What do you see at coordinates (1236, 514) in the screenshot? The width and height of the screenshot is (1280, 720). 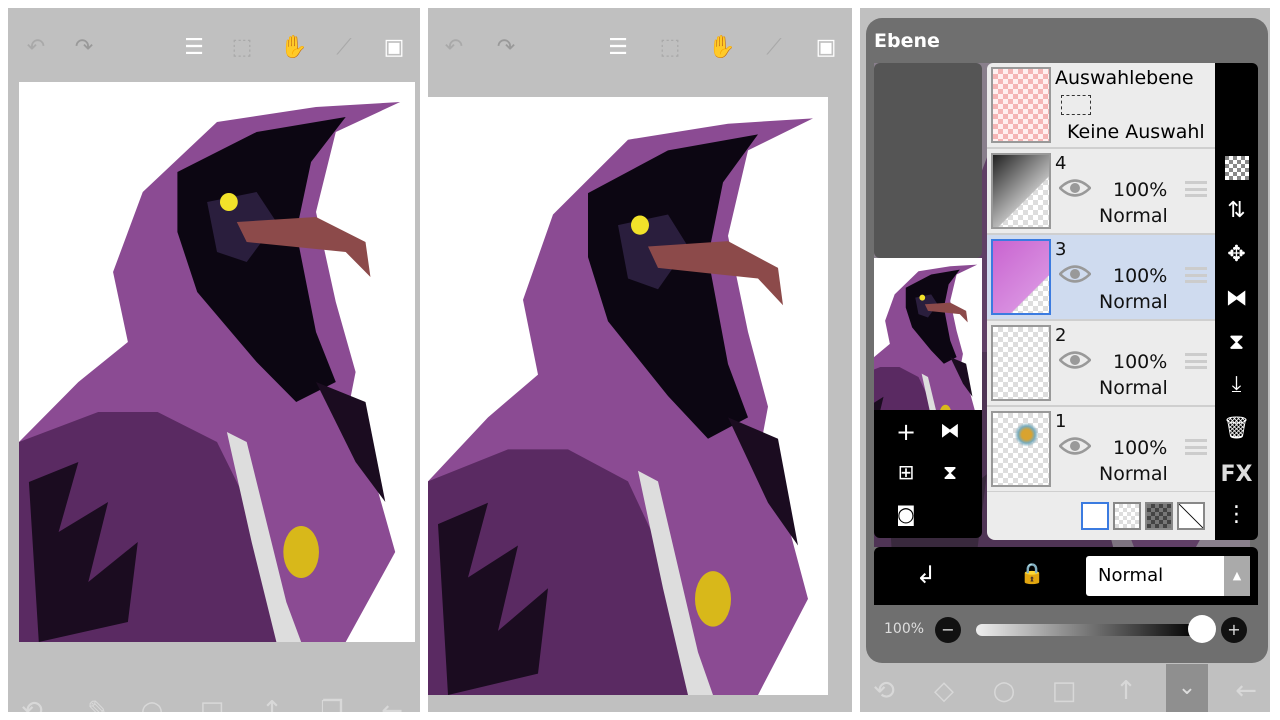 I see `more-icon: ⋮` at bounding box center [1236, 514].